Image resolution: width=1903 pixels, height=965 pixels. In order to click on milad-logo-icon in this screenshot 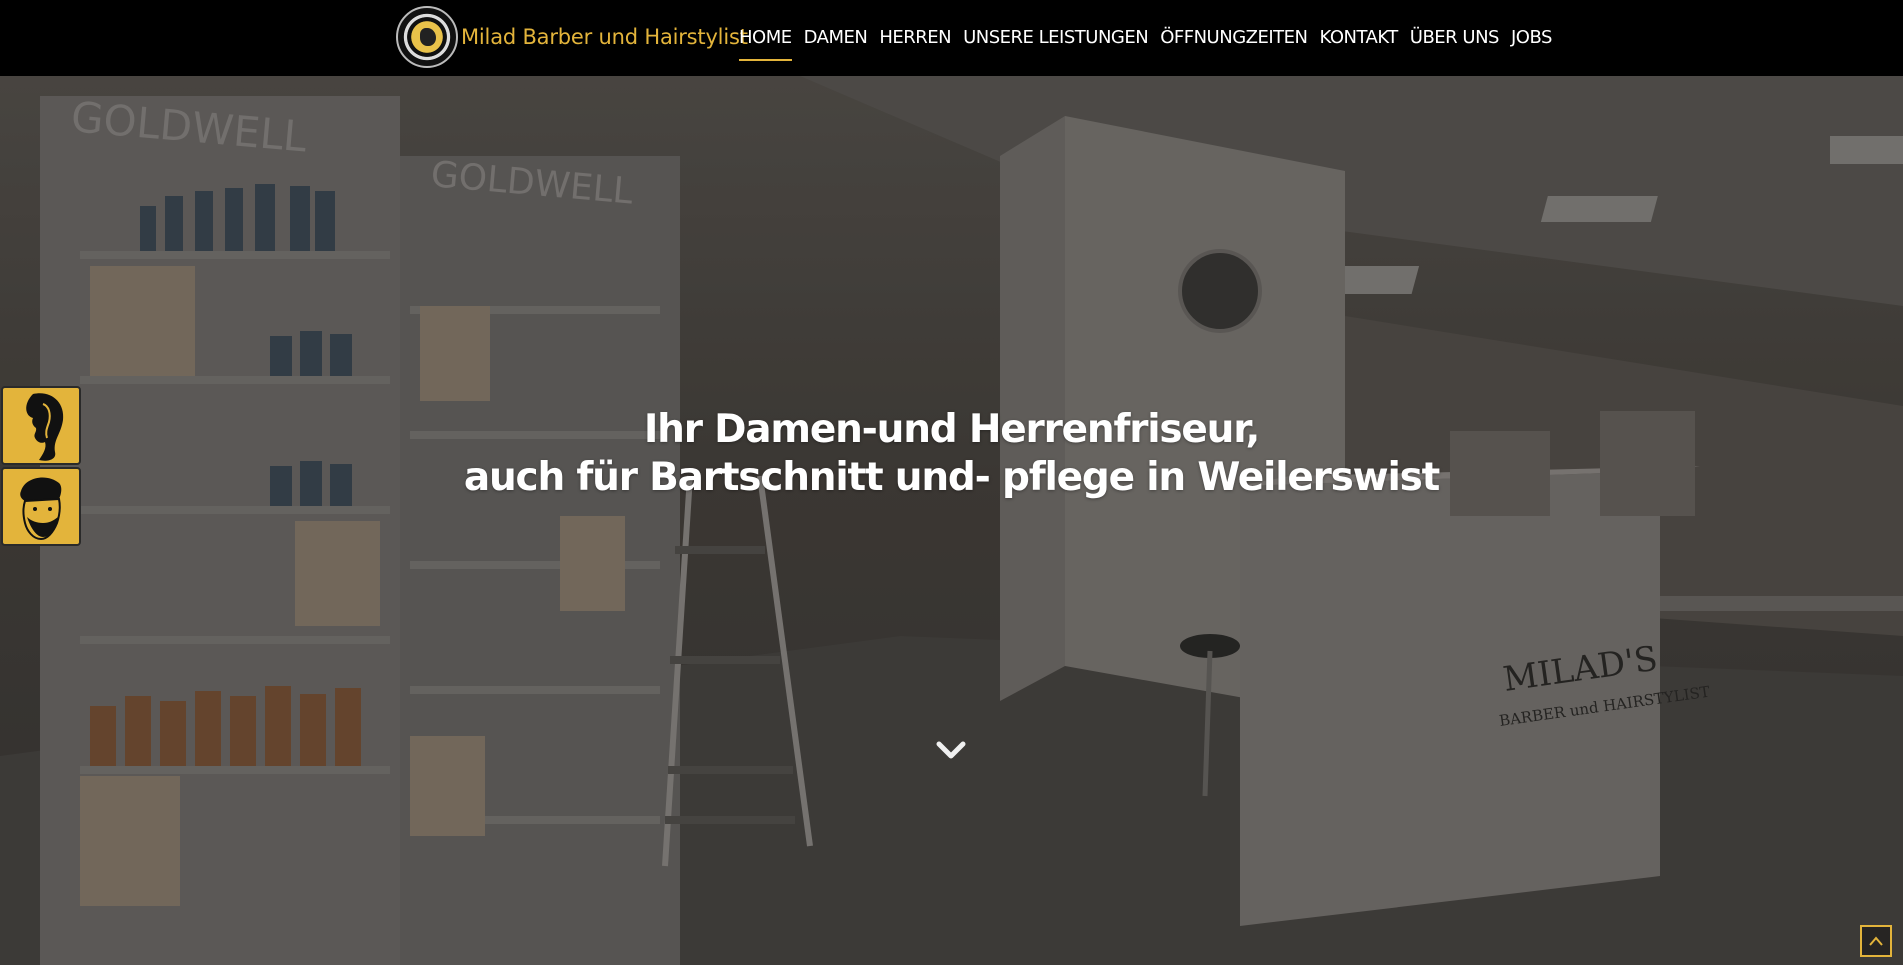, I will do `click(427, 37)`.